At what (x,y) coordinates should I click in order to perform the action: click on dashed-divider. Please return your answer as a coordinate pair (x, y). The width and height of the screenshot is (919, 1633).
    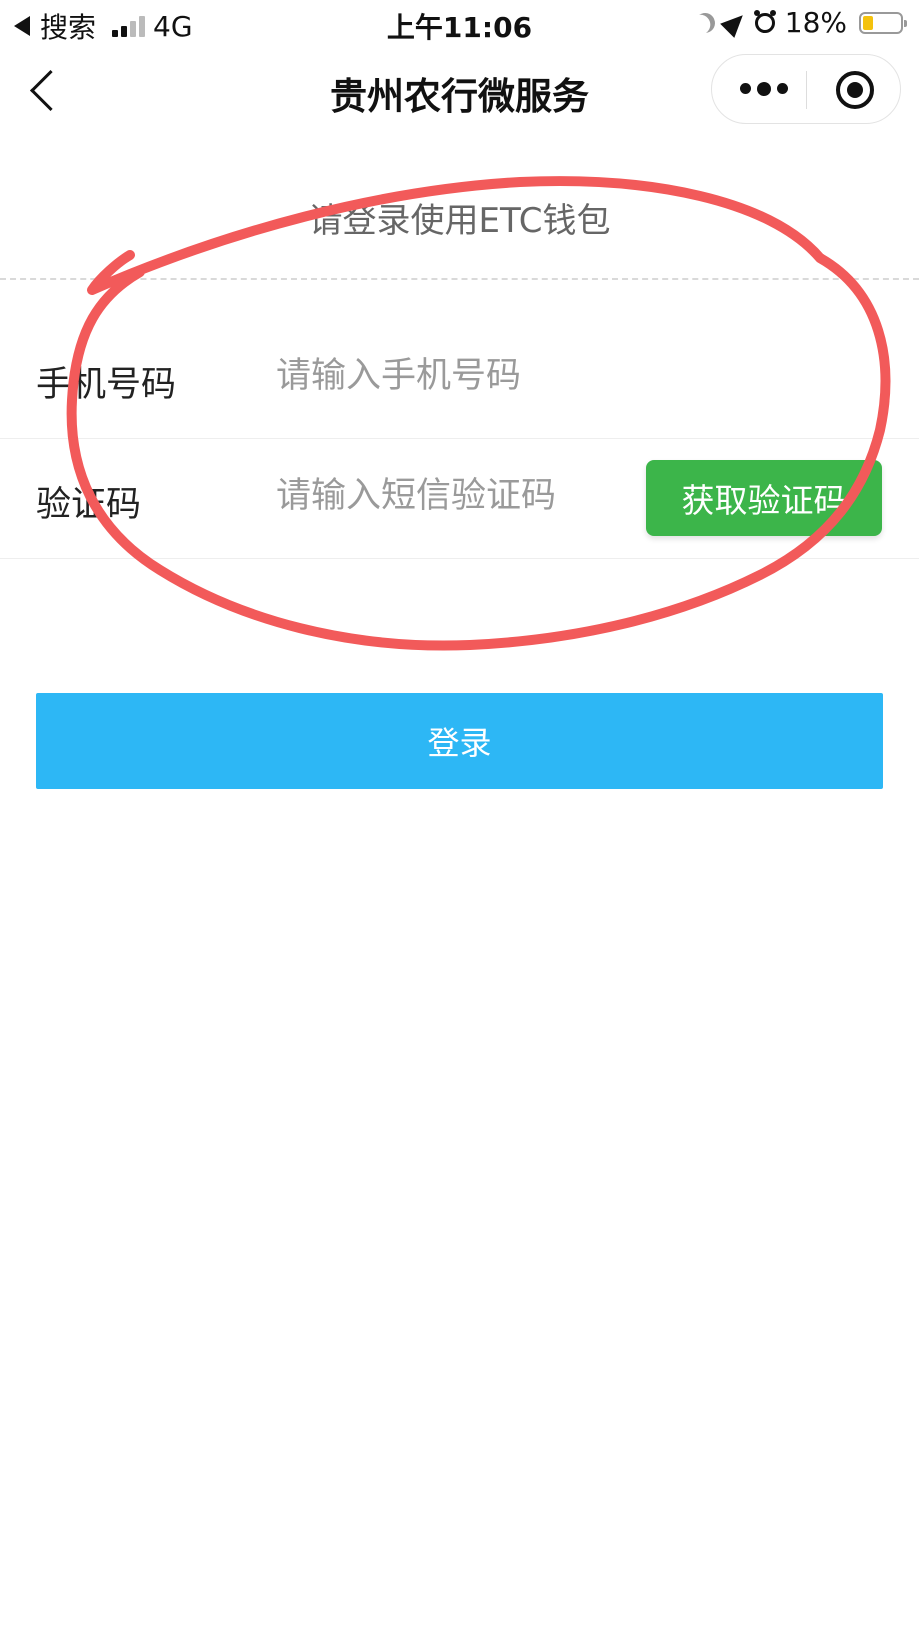
    Looking at the image, I should click on (459, 279).